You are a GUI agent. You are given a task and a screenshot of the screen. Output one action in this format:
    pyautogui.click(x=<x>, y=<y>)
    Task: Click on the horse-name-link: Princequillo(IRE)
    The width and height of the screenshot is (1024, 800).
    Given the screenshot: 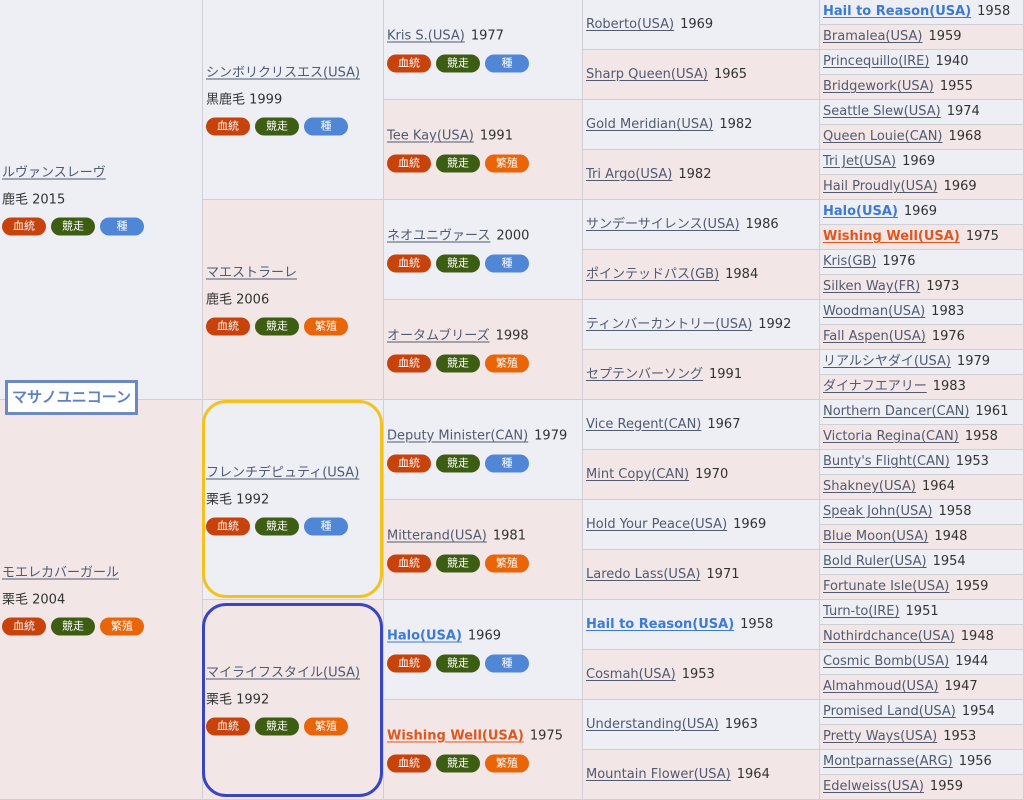 What is the action you would take?
    pyautogui.click(x=876, y=61)
    